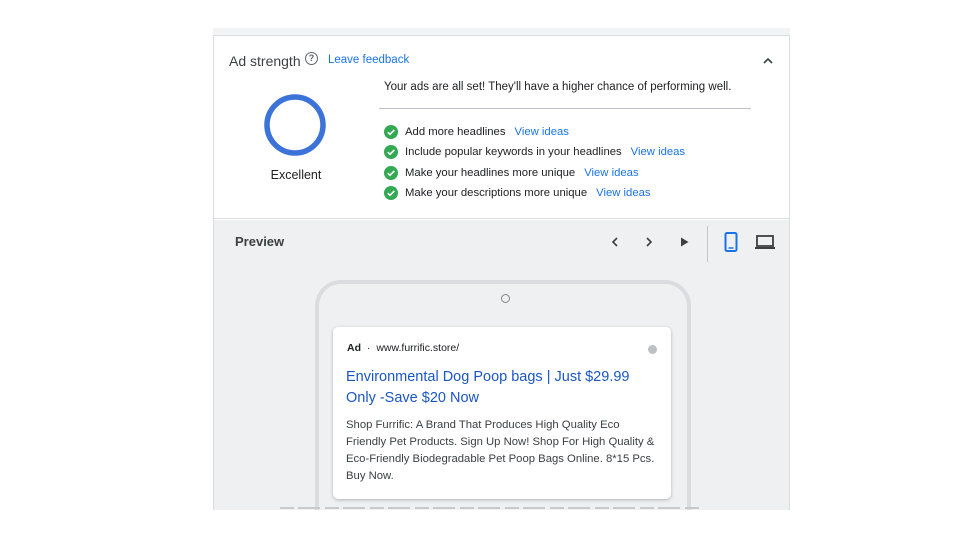  I want to click on chevron-left-icon, so click(615, 242).